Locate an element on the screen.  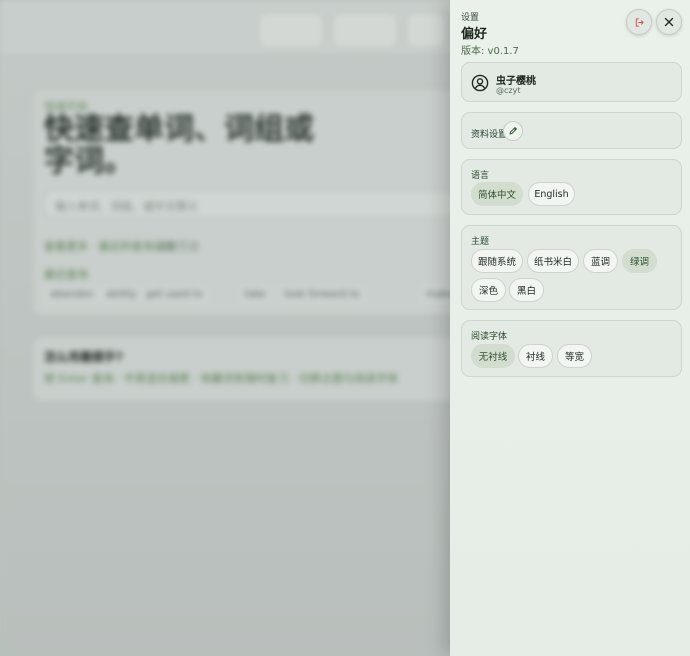
theme-card: 主题 跟随系统 纸书米白 蓝调 绿调 深色 黑白 is located at coordinates (571, 267).